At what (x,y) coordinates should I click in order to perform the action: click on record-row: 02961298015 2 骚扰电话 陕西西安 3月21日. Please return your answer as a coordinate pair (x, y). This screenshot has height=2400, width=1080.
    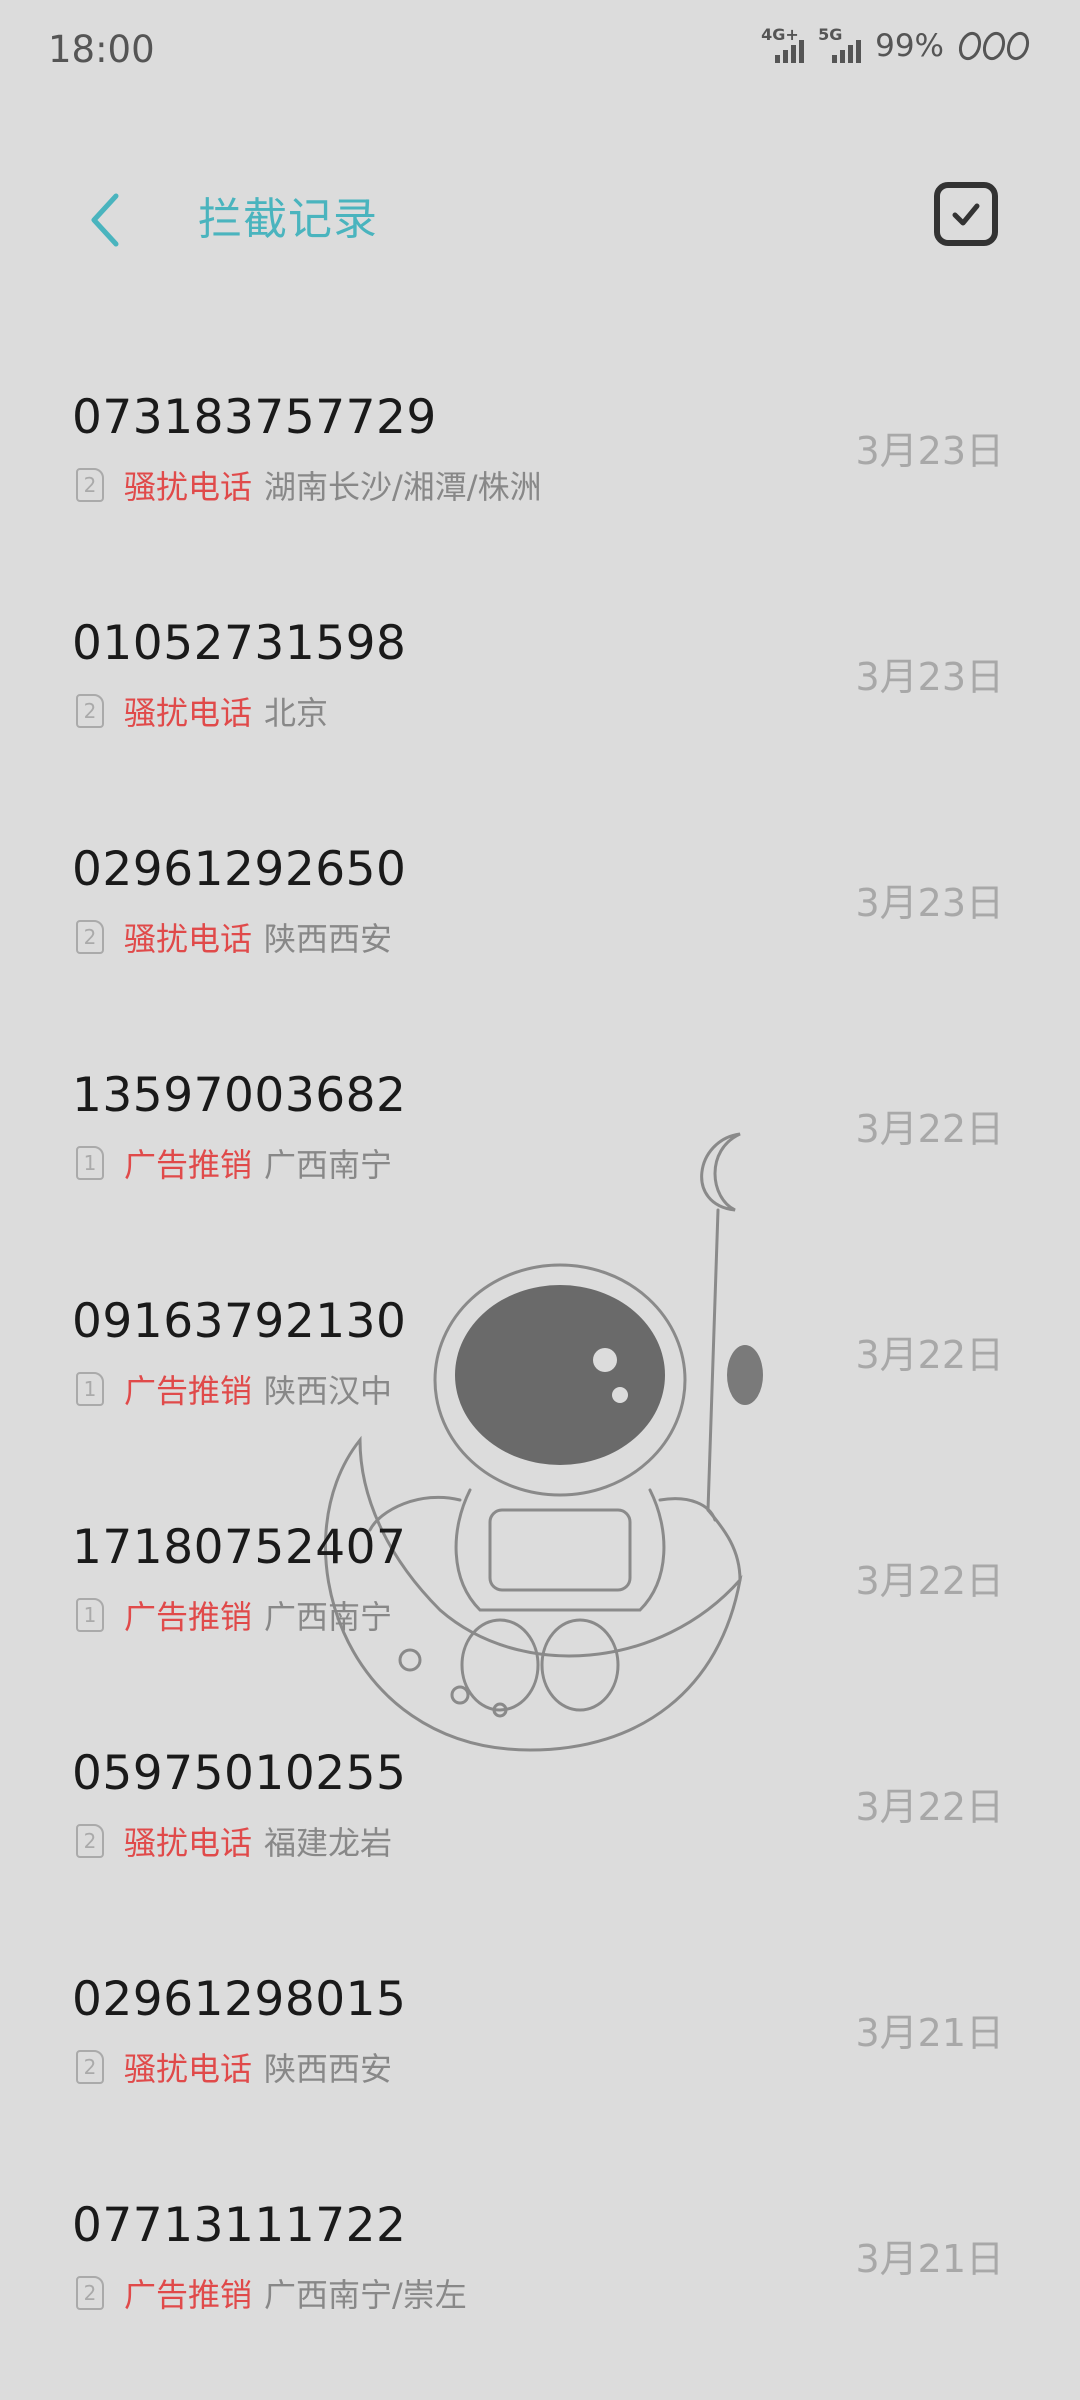
    Looking at the image, I should click on (540, 2055).